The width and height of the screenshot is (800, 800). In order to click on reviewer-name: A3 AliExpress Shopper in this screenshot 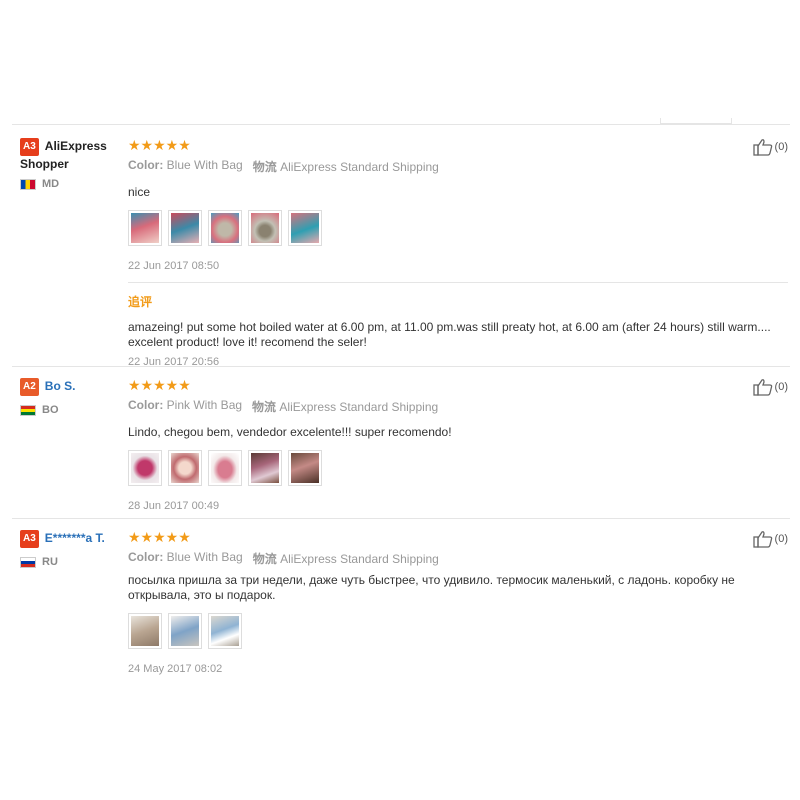, I will do `click(70, 155)`.